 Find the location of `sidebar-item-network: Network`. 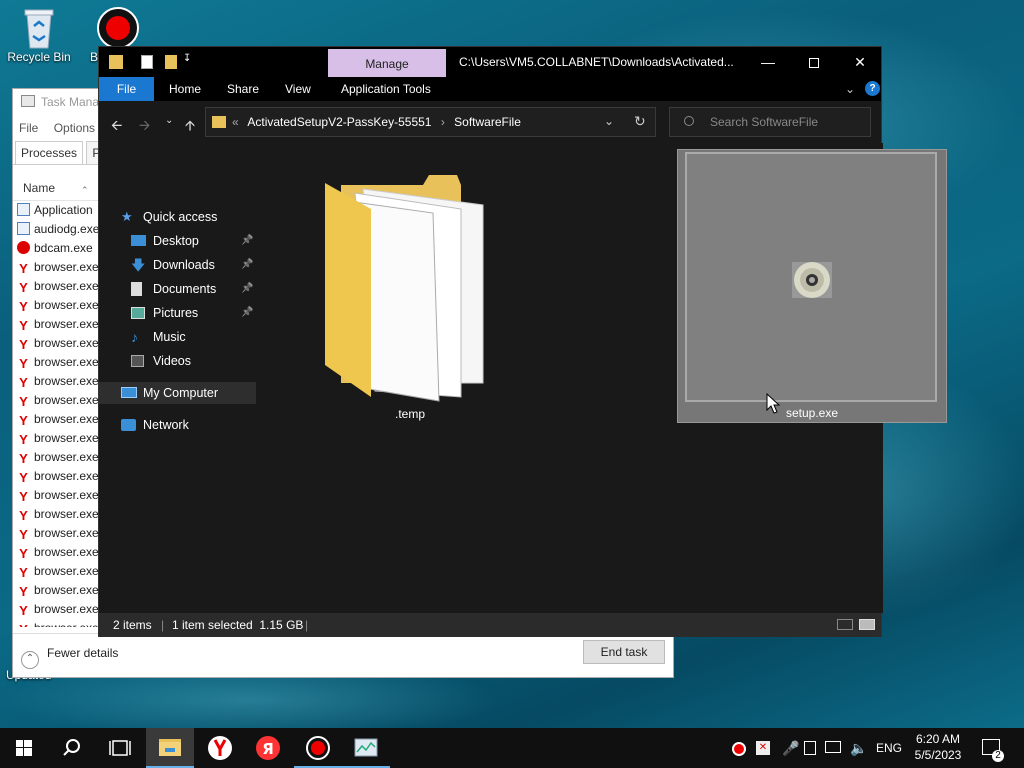

sidebar-item-network: Network is located at coordinates (177, 425).